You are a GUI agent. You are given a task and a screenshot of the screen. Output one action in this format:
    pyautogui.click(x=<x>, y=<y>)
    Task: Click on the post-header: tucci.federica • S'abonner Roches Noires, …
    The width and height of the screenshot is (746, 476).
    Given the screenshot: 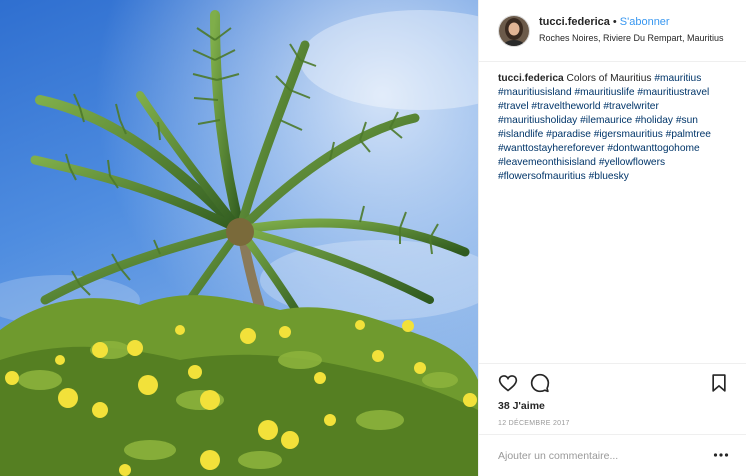 What is the action you would take?
    pyautogui.click(x=612, y=31)
    